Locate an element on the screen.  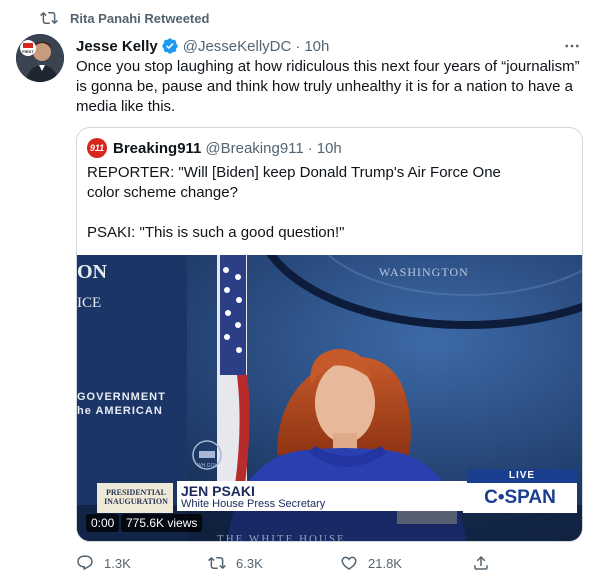
author-handle: @JesseKellyDC is located at coordinates (237, 46).